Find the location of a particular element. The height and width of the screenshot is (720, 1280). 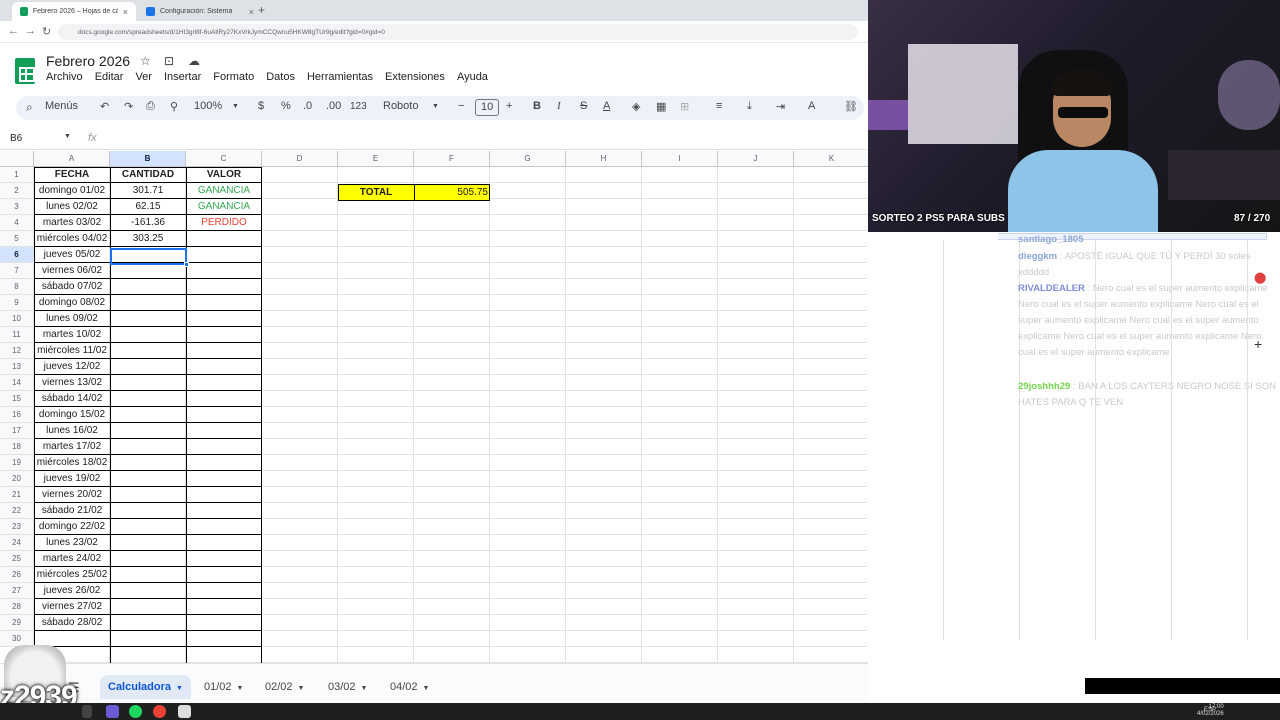

date-cell: miércoles 11/02 is located at coordinates (72, 351).